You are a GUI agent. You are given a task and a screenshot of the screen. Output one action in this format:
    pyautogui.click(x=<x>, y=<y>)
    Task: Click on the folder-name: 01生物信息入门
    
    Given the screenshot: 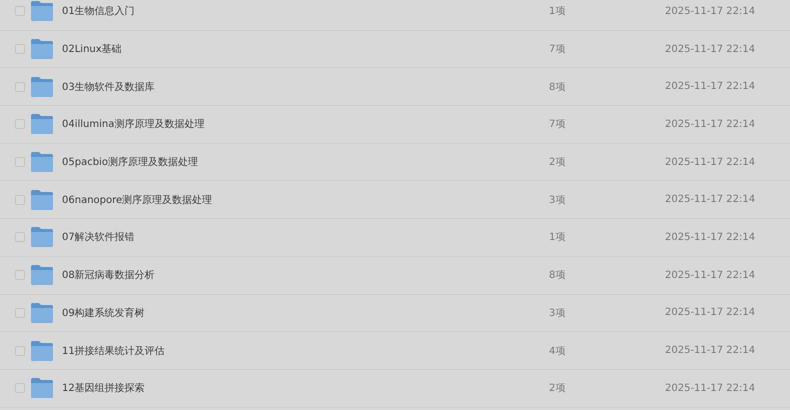 What is the action you would take?
    pyautogui.click(x=305, y=11)
    